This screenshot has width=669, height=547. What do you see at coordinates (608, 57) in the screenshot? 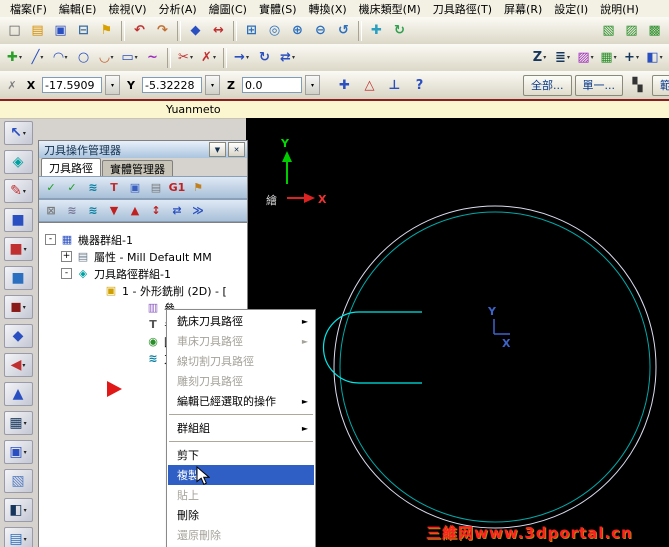
I see `groups-icon: ▦ ▾` at bounding box center [608, 57].